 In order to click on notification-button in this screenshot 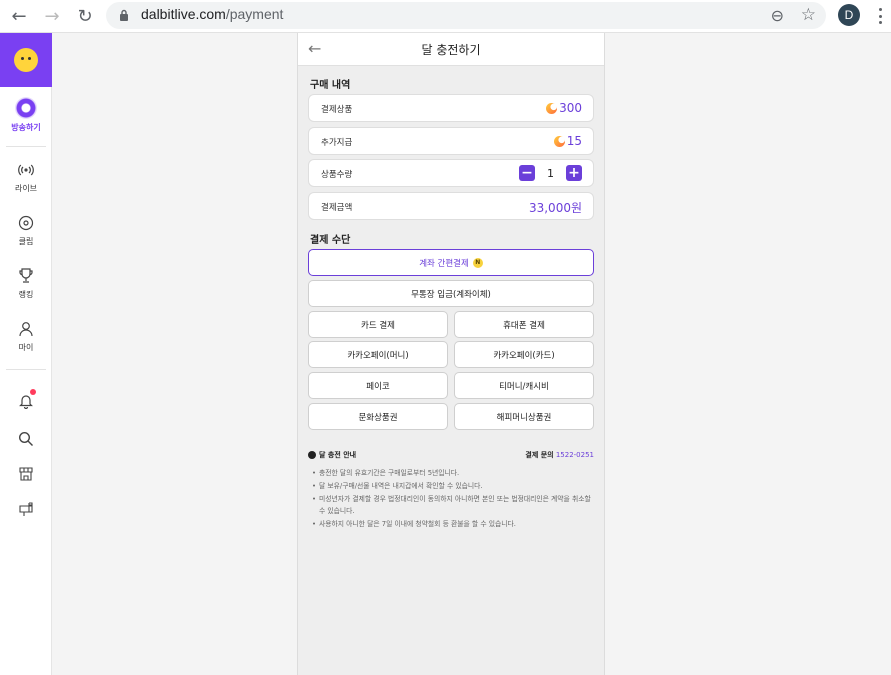, I will do `click(26, 401)`.